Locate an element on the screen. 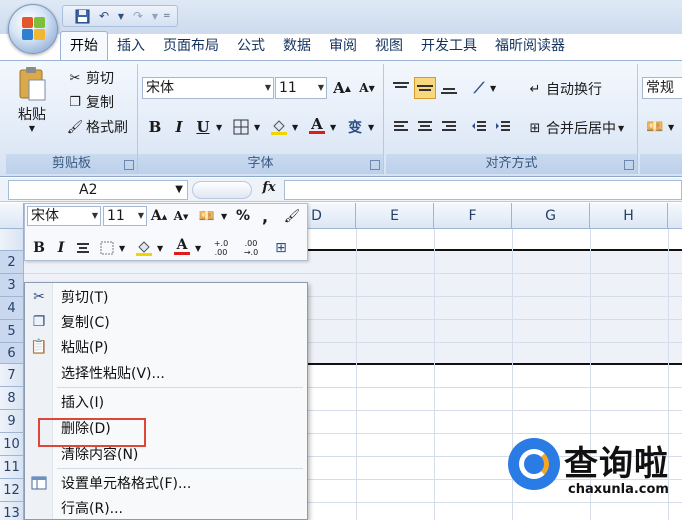  row-header-5: 5 is located at coordinates (12, 331).